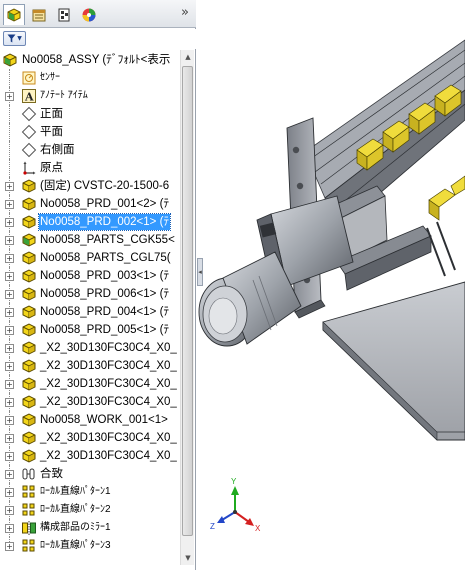 Image resolution: width=465 pixels, height=570 pixels. Describe the element at coordinates (104, 420) in the screenshot. I see `tree-item-label: No0058_WORK_001<1>` at that location.